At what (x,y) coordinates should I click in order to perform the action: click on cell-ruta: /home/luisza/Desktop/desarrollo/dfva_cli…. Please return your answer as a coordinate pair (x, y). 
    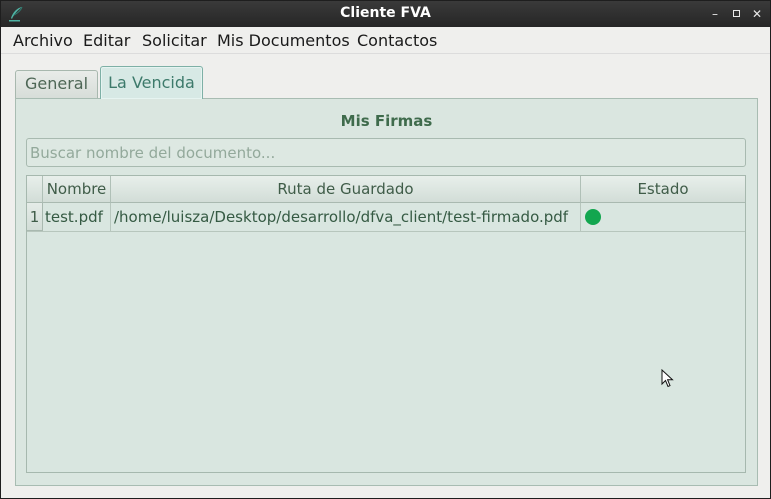
    Looking at the image, I should click on (346, 217).